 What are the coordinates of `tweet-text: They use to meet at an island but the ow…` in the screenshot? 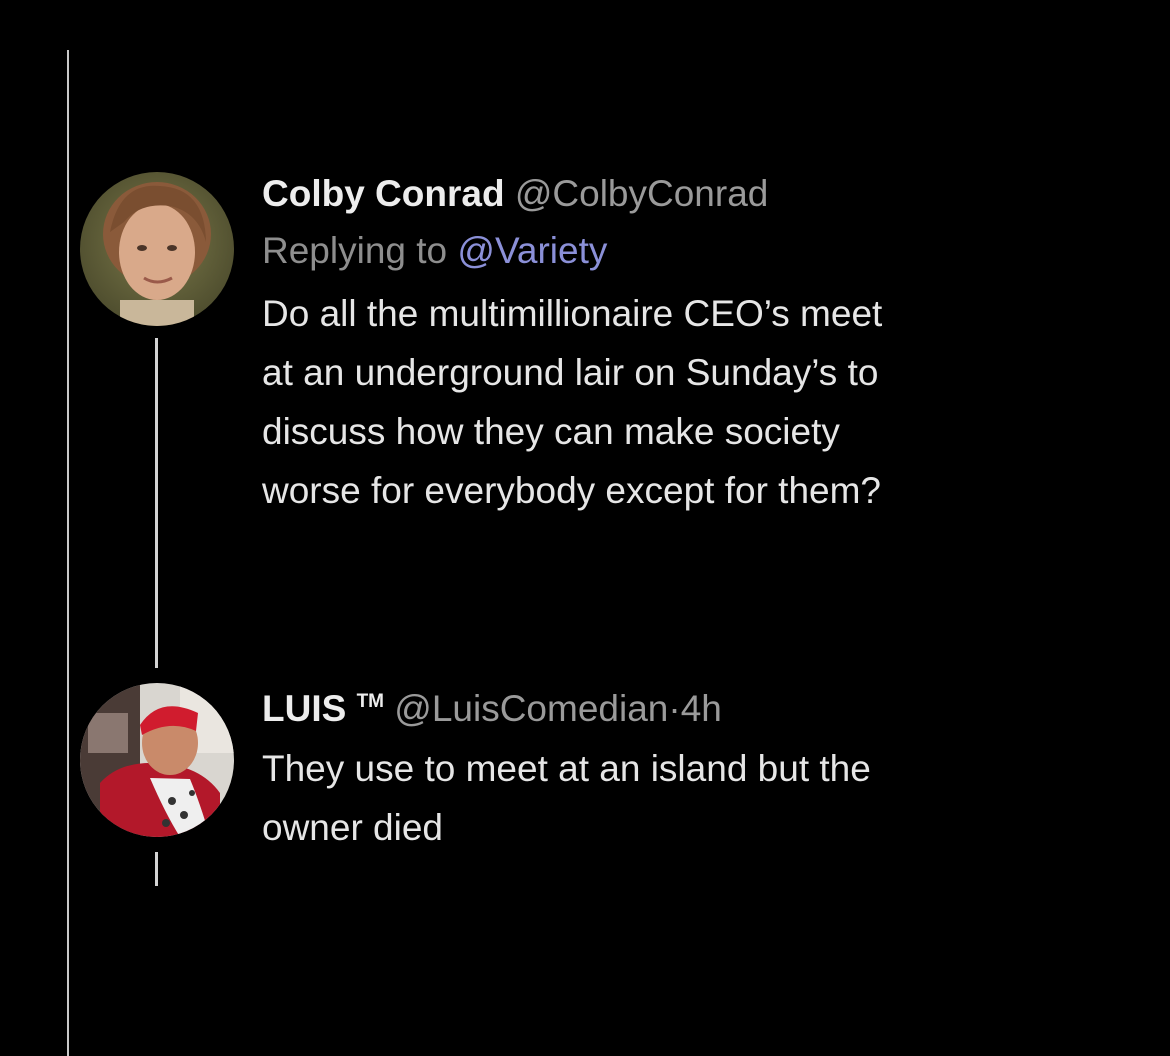 It's located at (566, 798).